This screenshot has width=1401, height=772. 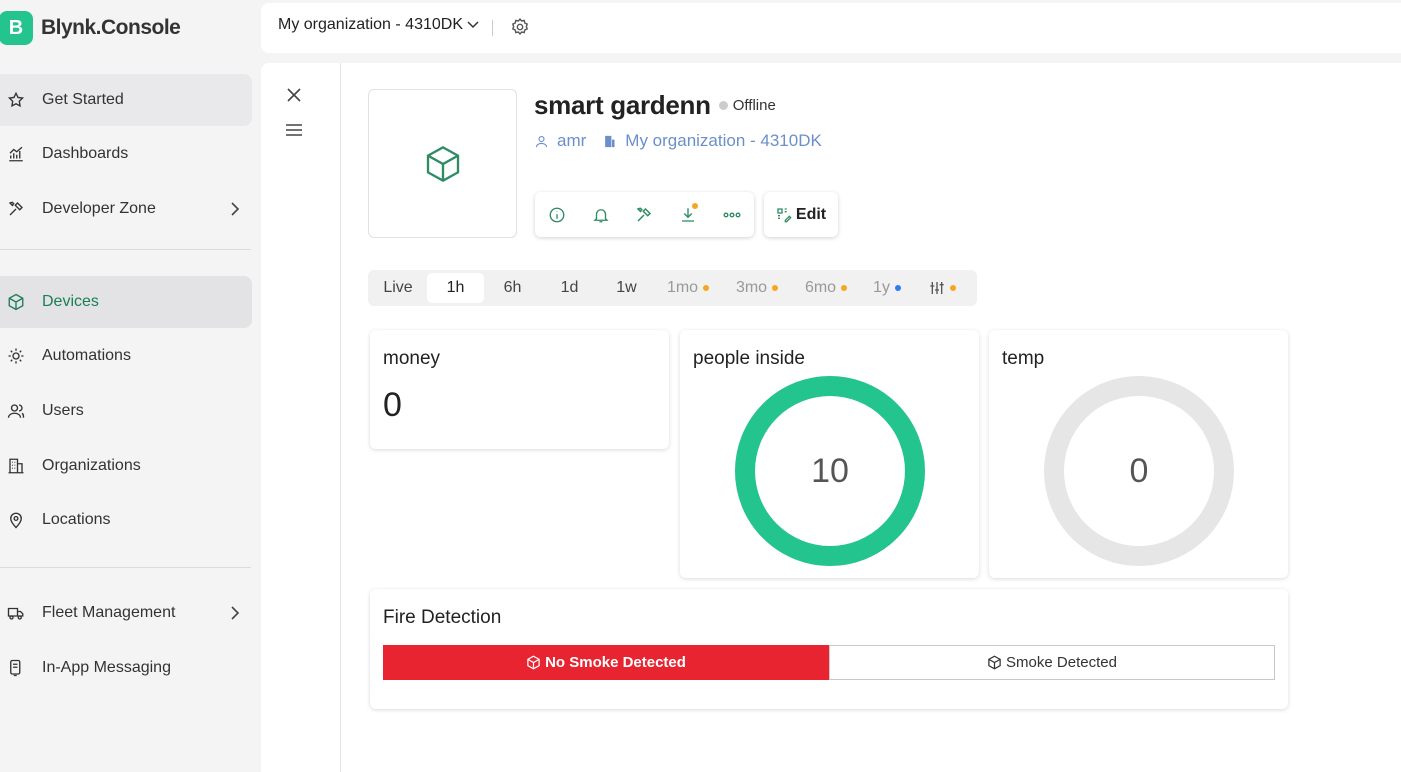 I want to click on bell-icon, so click(x=601, y=215).